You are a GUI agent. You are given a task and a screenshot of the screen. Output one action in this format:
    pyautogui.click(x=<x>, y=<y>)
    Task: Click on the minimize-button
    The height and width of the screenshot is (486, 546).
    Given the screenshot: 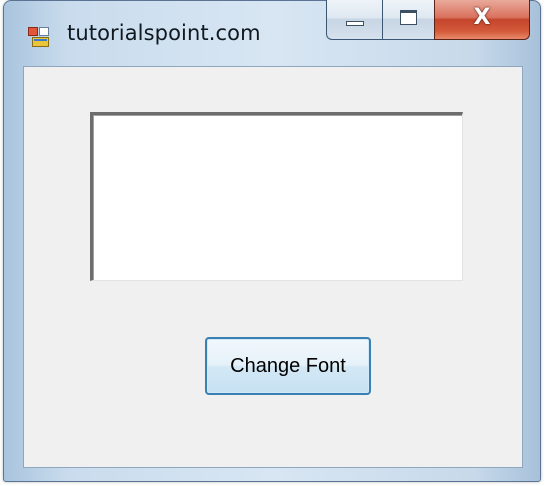 What is the action you would take?
    pyautogui.click(x=354, y=20)
    